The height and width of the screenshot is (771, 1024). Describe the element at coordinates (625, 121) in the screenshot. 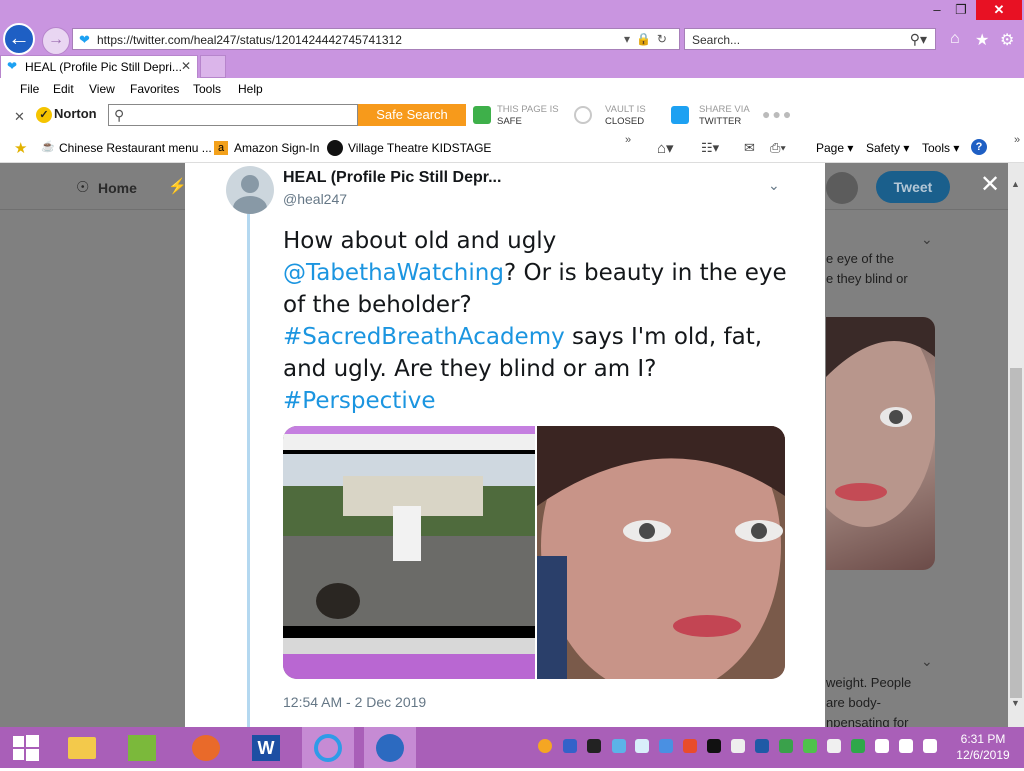

I see `status2-bottom: CLOSED` at that location.